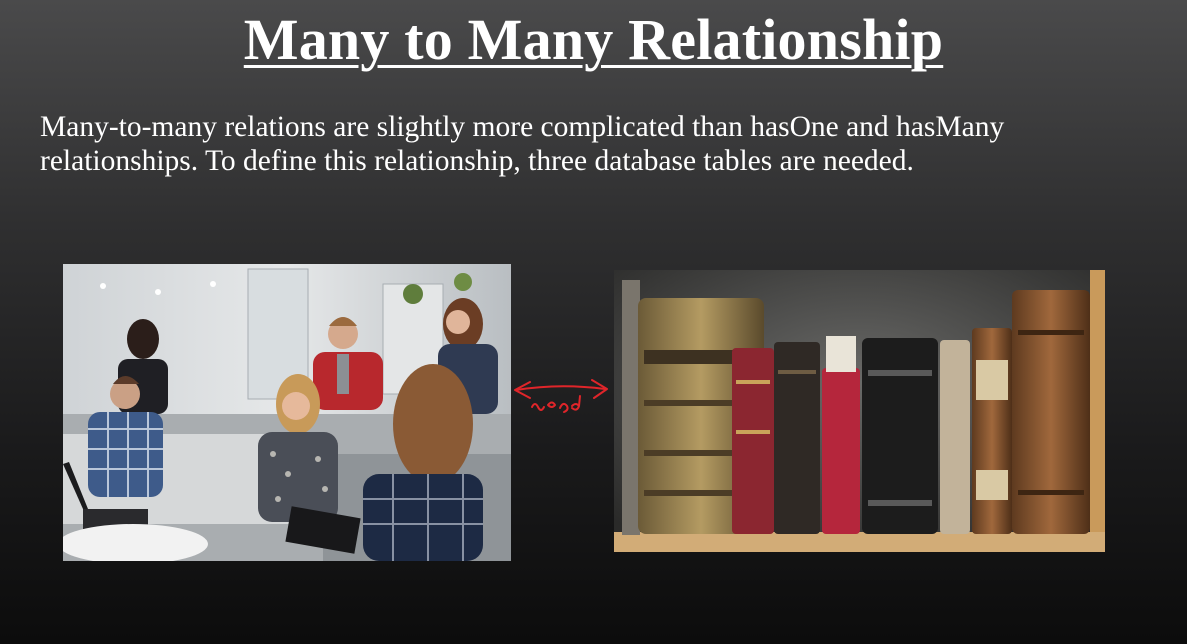 The width and height of the screenshot is (1187, 644). I want to click on red-double-arrow-annotation, so click(562, 395).